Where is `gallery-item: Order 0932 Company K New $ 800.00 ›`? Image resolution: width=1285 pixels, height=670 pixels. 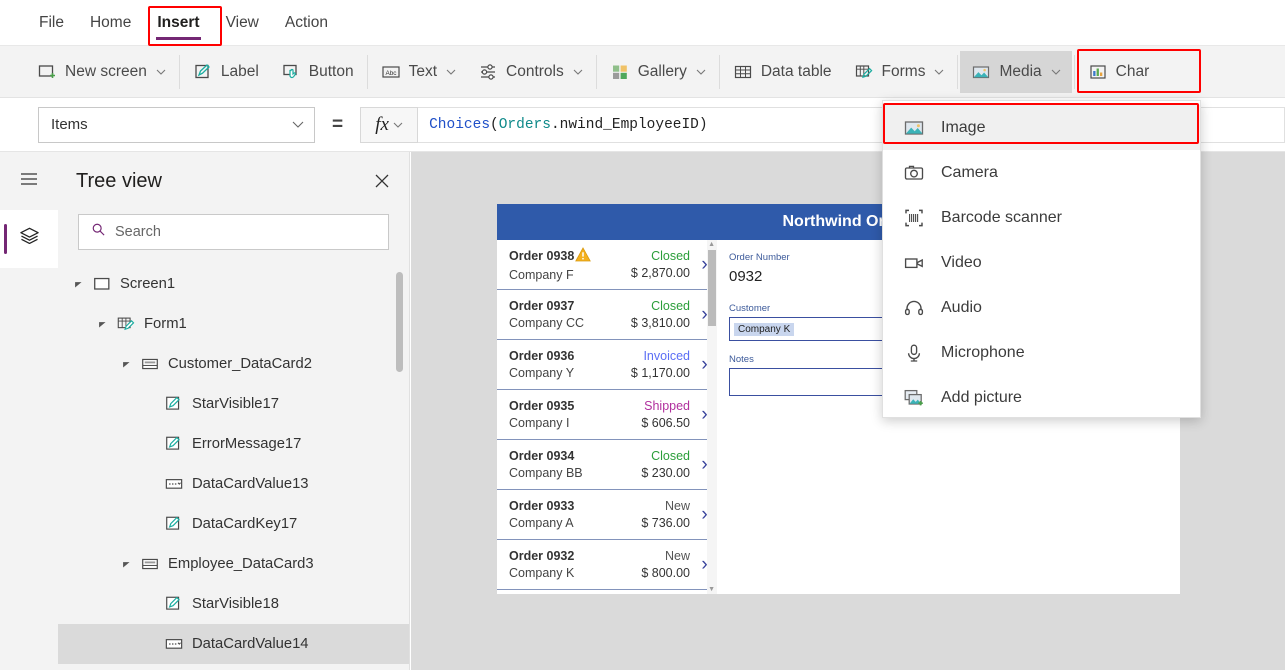
gallery-item: Order 0932 Company K New $ 800.00 › is located at coordinates (607, 565).